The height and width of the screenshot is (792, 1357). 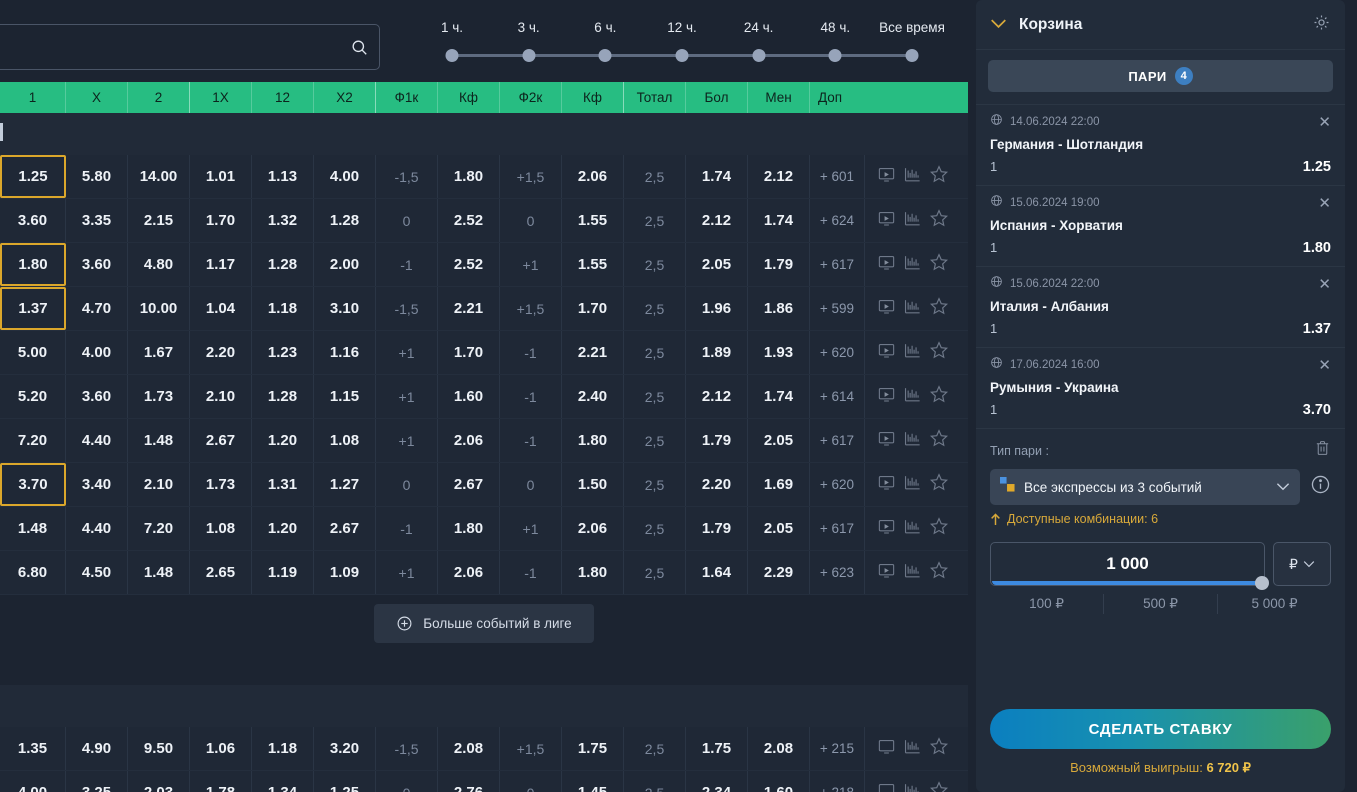 What do you see at coordinates (221, 781) in the screenshot?
I see `odds-cell: 1.78` at bounding box center [221, 781].